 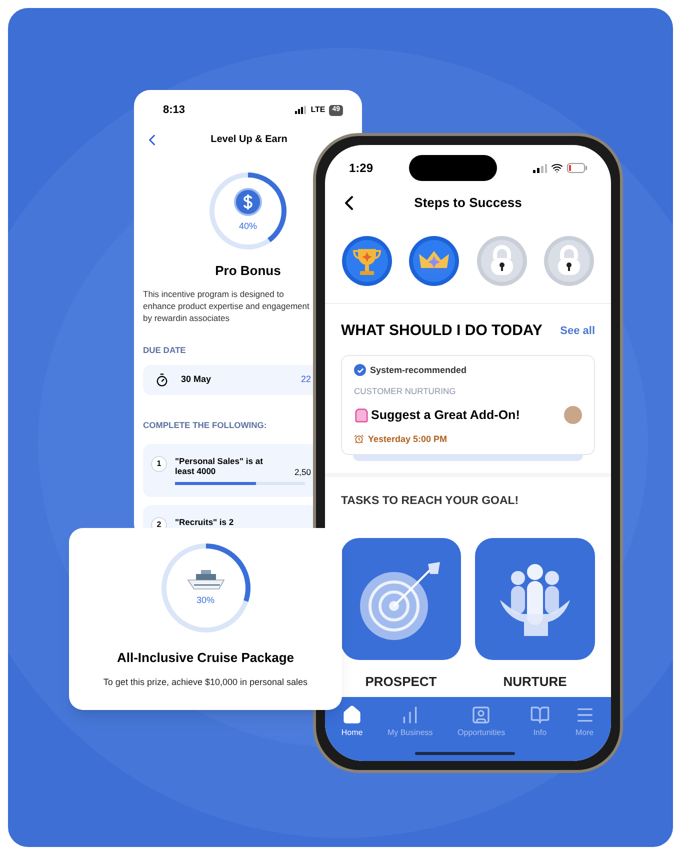 What do you see at coordinates (302, 472) in the screenshot?
I see `requirement-value: 2,50` at bounding box center [302, 472].